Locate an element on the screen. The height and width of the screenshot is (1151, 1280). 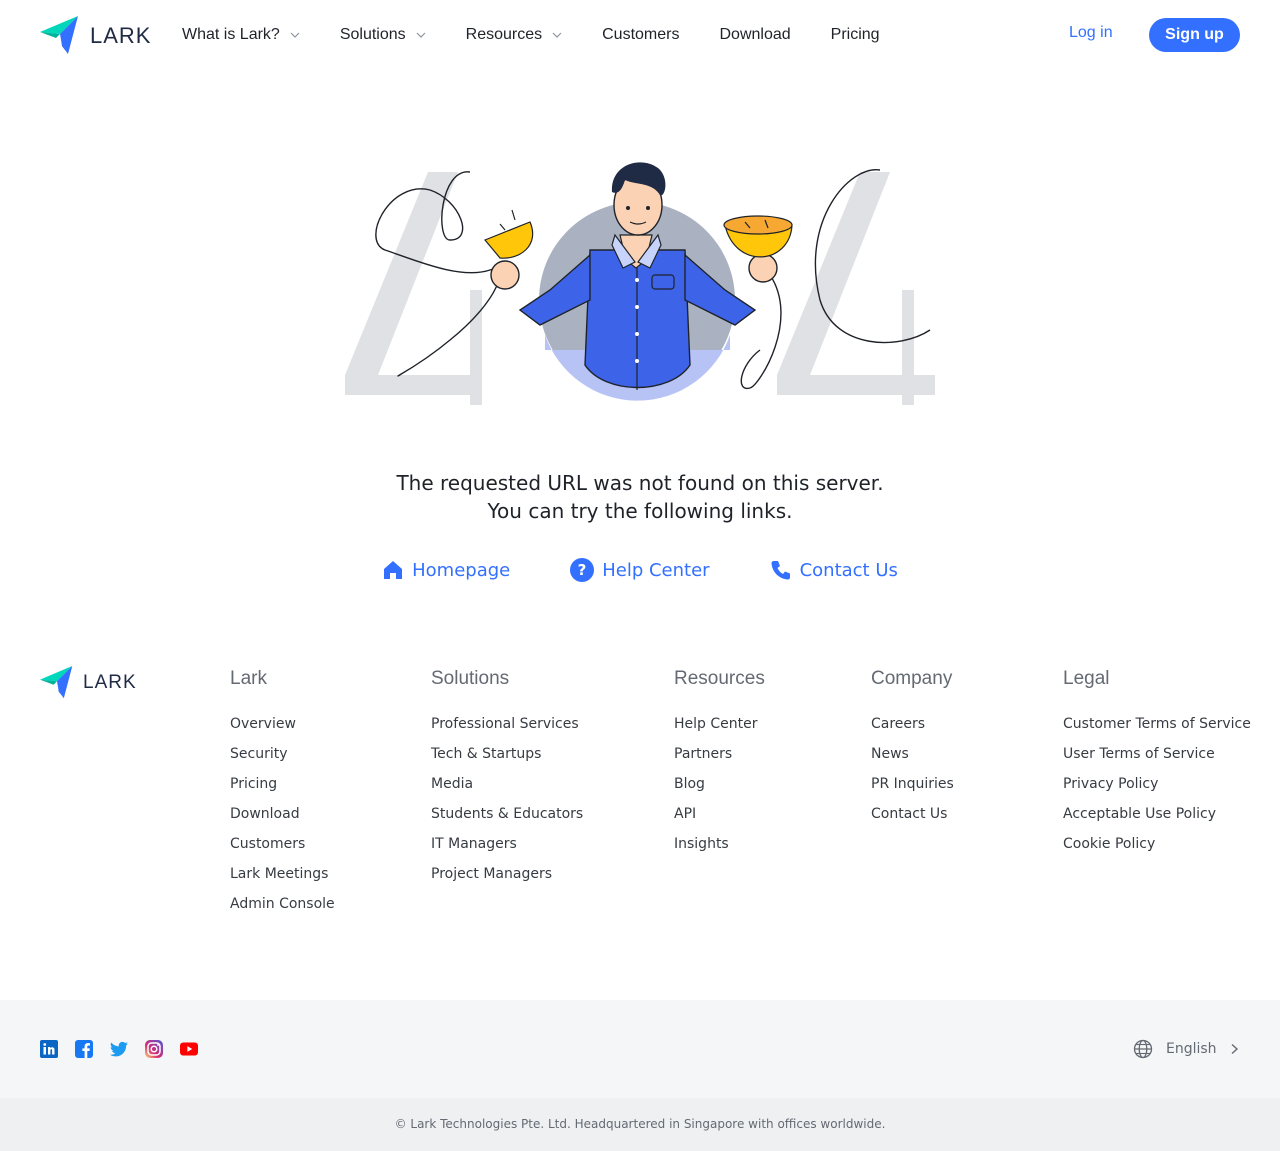
linkedin-icon is located at coordinates (49, 1049).